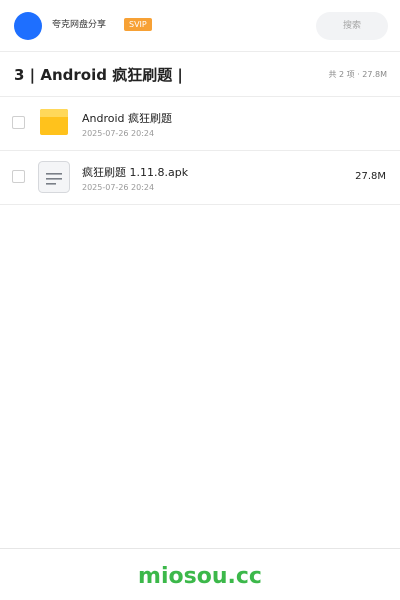  Describe the element at coordinates (54, 177) in the screenshot. I see `apk-file-icon` at that location.